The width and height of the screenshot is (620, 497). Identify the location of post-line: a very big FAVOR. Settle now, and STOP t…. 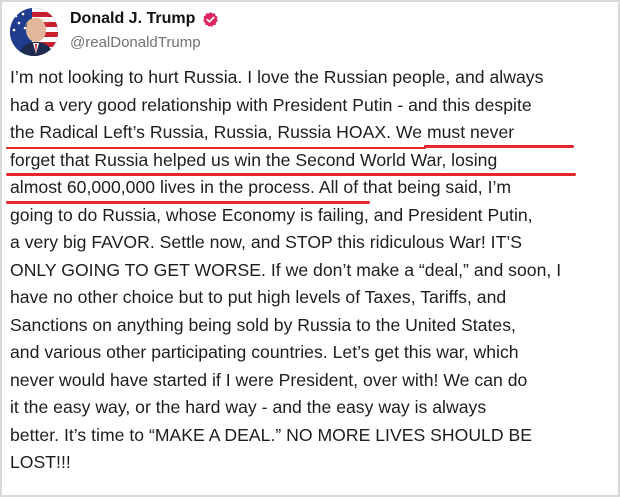
(266, 242).